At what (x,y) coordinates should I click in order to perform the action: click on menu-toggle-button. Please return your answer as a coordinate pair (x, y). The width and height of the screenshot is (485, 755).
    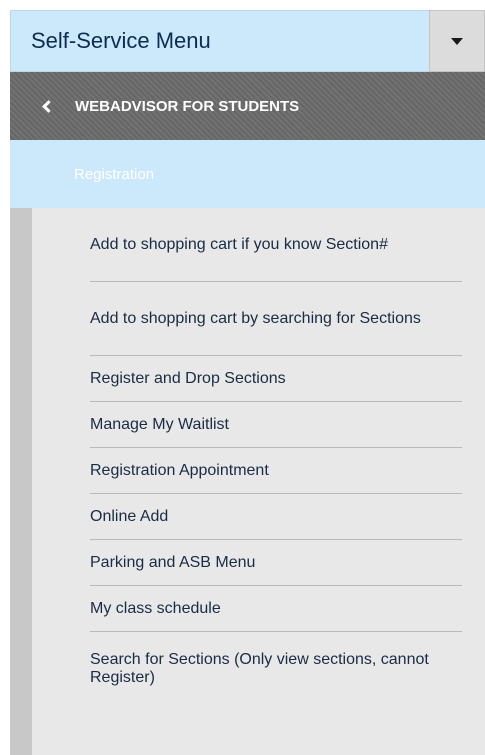
    Looking at the image, I should click on (457, 41).